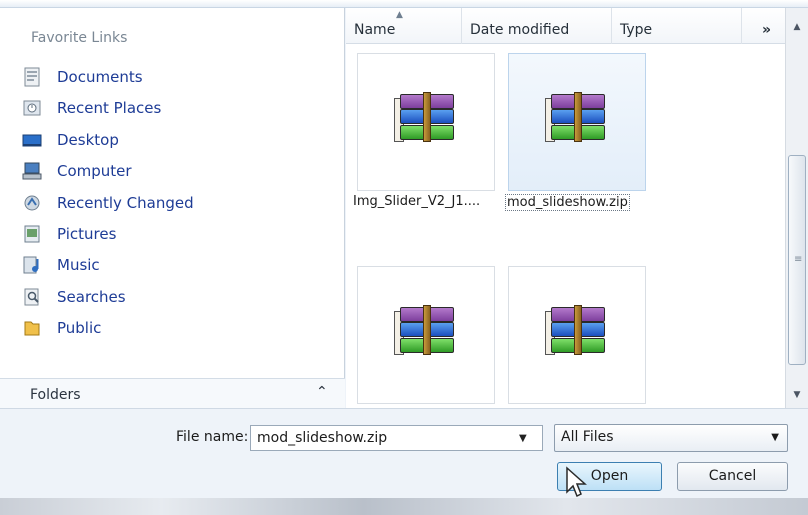 This screenshot has height=515, width=808. I want to click on nav-item-public: Public, so click(61, 328).